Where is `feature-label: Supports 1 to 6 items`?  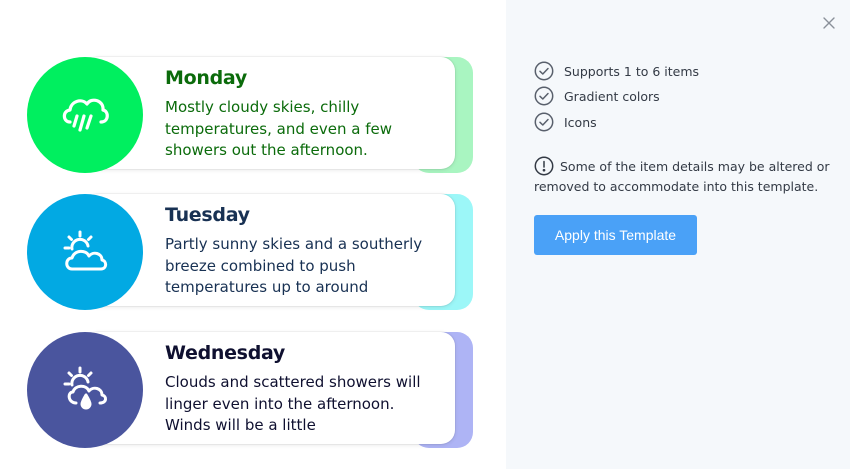
feature-label: Supports 1 to 6 items is located at coordinates (632, 71).